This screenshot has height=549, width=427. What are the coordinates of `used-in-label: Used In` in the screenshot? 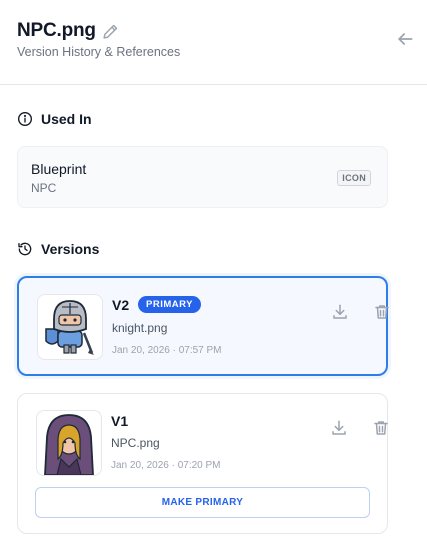 It's located at (66, 119).